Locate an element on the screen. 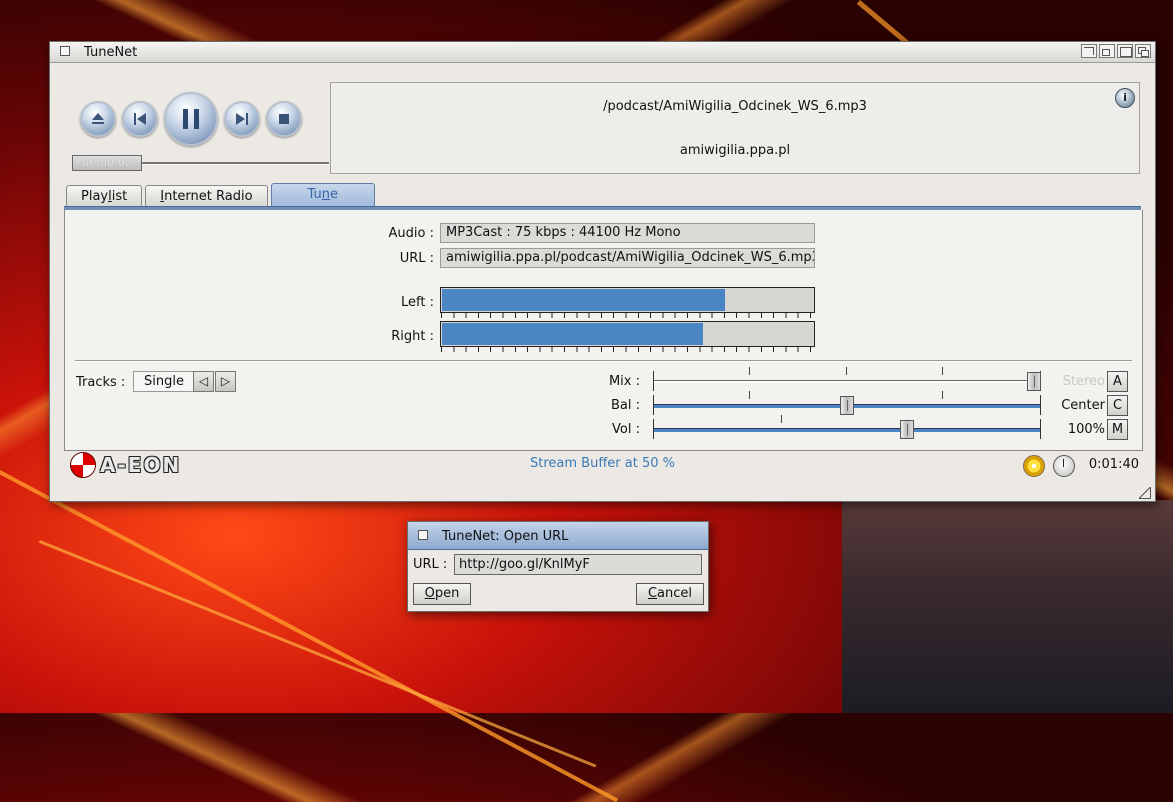  next-button is located at coordinates (242, 119).